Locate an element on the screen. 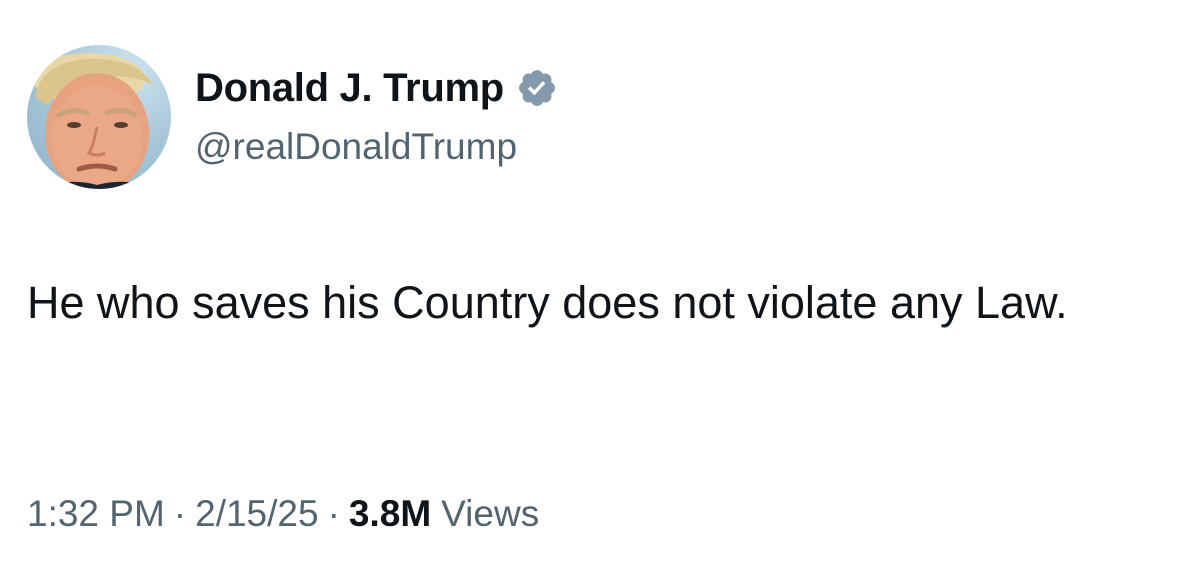 The height and width of the screenshot is (576, 1200). display-name: Donald J. Trump is located at coordinates (349, 88).